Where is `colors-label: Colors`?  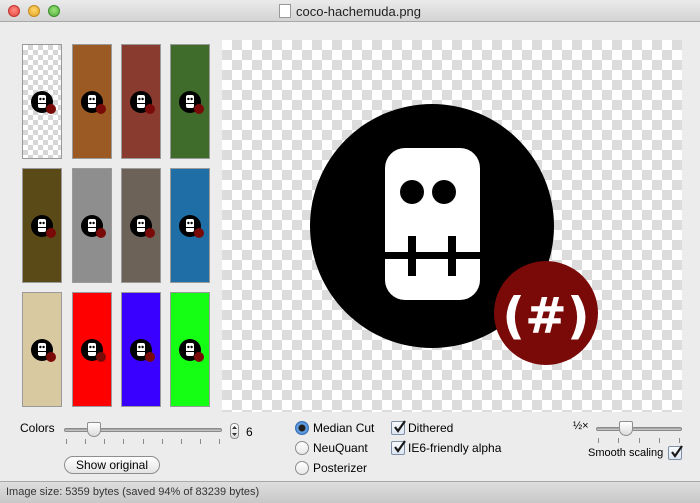 colors-label: Colors is located at coordinates (37, 428).